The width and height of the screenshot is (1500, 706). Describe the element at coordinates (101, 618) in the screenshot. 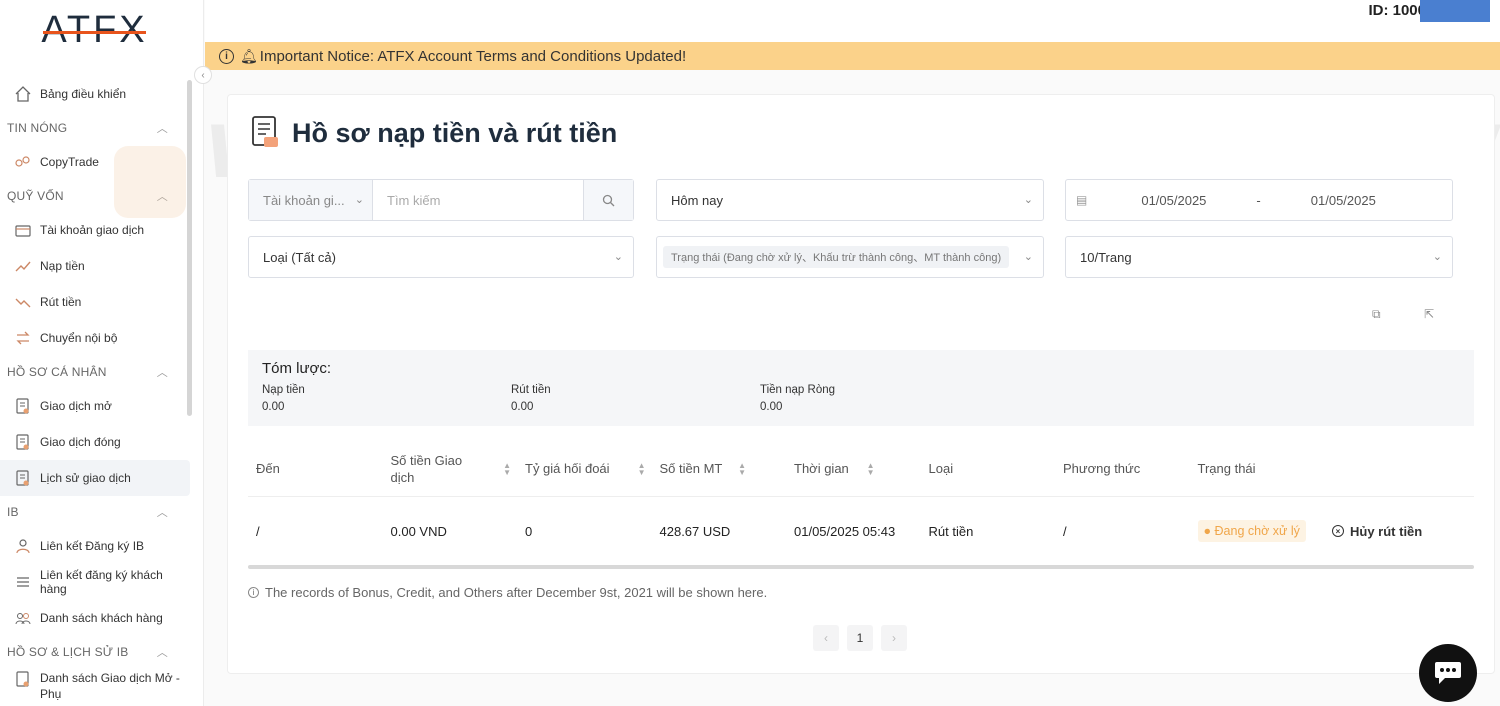

I see `sidebar-item-label: Danh sách khách hàng` at that location.